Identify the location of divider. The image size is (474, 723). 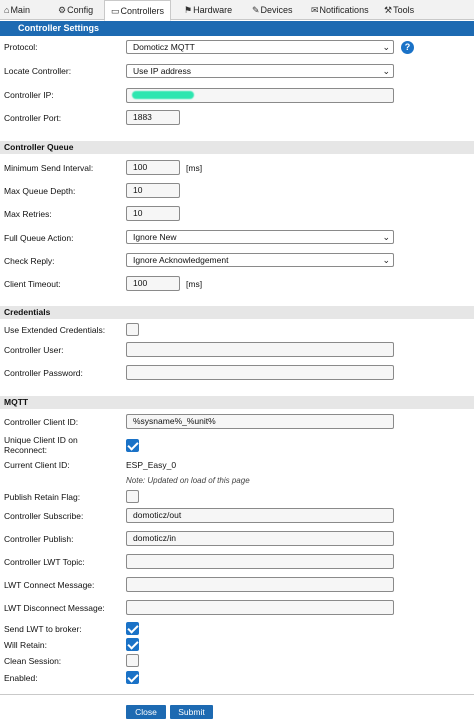
(237, 694).